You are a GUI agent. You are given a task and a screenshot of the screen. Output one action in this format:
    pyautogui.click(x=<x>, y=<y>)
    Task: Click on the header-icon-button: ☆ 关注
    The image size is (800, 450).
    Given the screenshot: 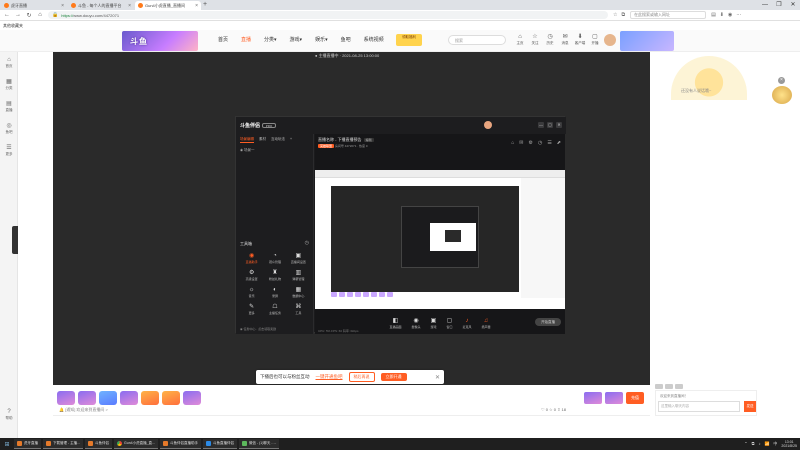 What is the action you would take?
    pyautogui.click(x=535, y=40)
    